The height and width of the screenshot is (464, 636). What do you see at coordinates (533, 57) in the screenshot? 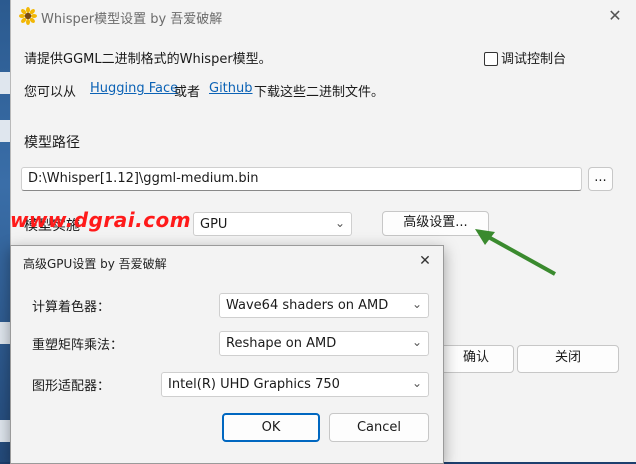
I see `debug-console-label: 调试控制台` at bounding box center [533, 57].